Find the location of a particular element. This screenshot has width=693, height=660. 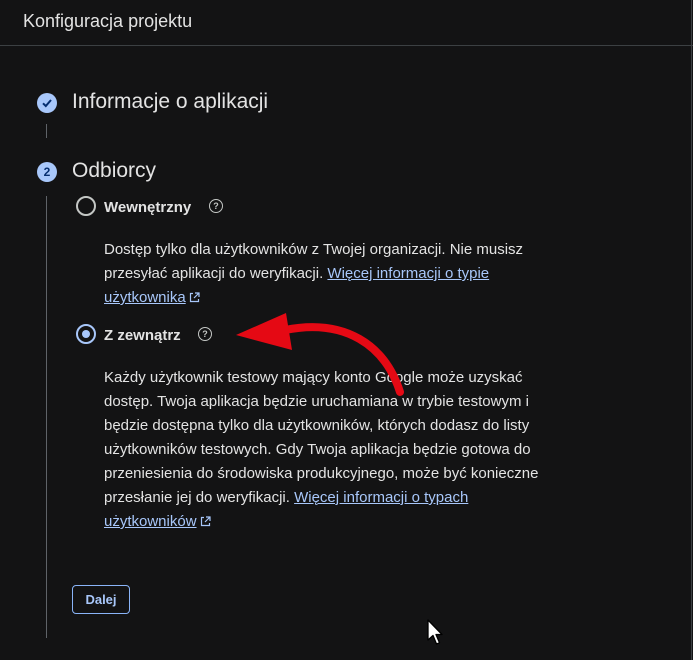

step-title-audience: Odbiorcy is located at coordinates (114, 170).